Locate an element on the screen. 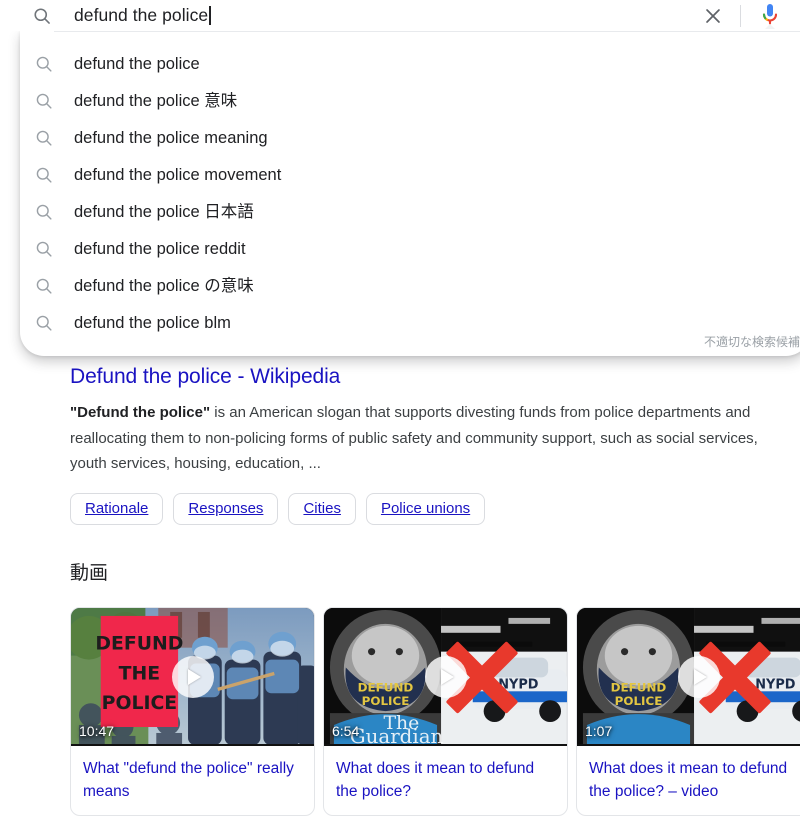 This screenshot has width=800, height=829. suggestion-label: defund the police movement is located at coordinates (178, 174).